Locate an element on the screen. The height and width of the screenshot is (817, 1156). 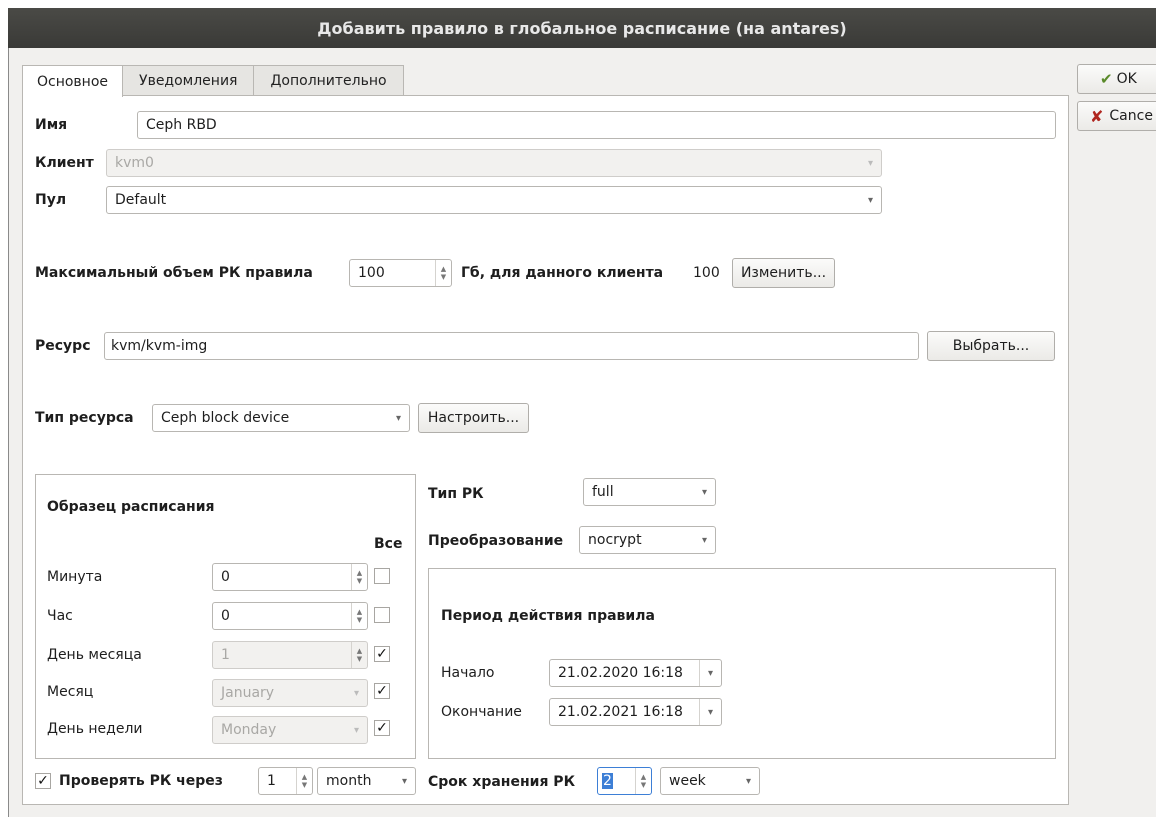
tab-notifications-label: Уведомления is located at coordinates (188, 81).